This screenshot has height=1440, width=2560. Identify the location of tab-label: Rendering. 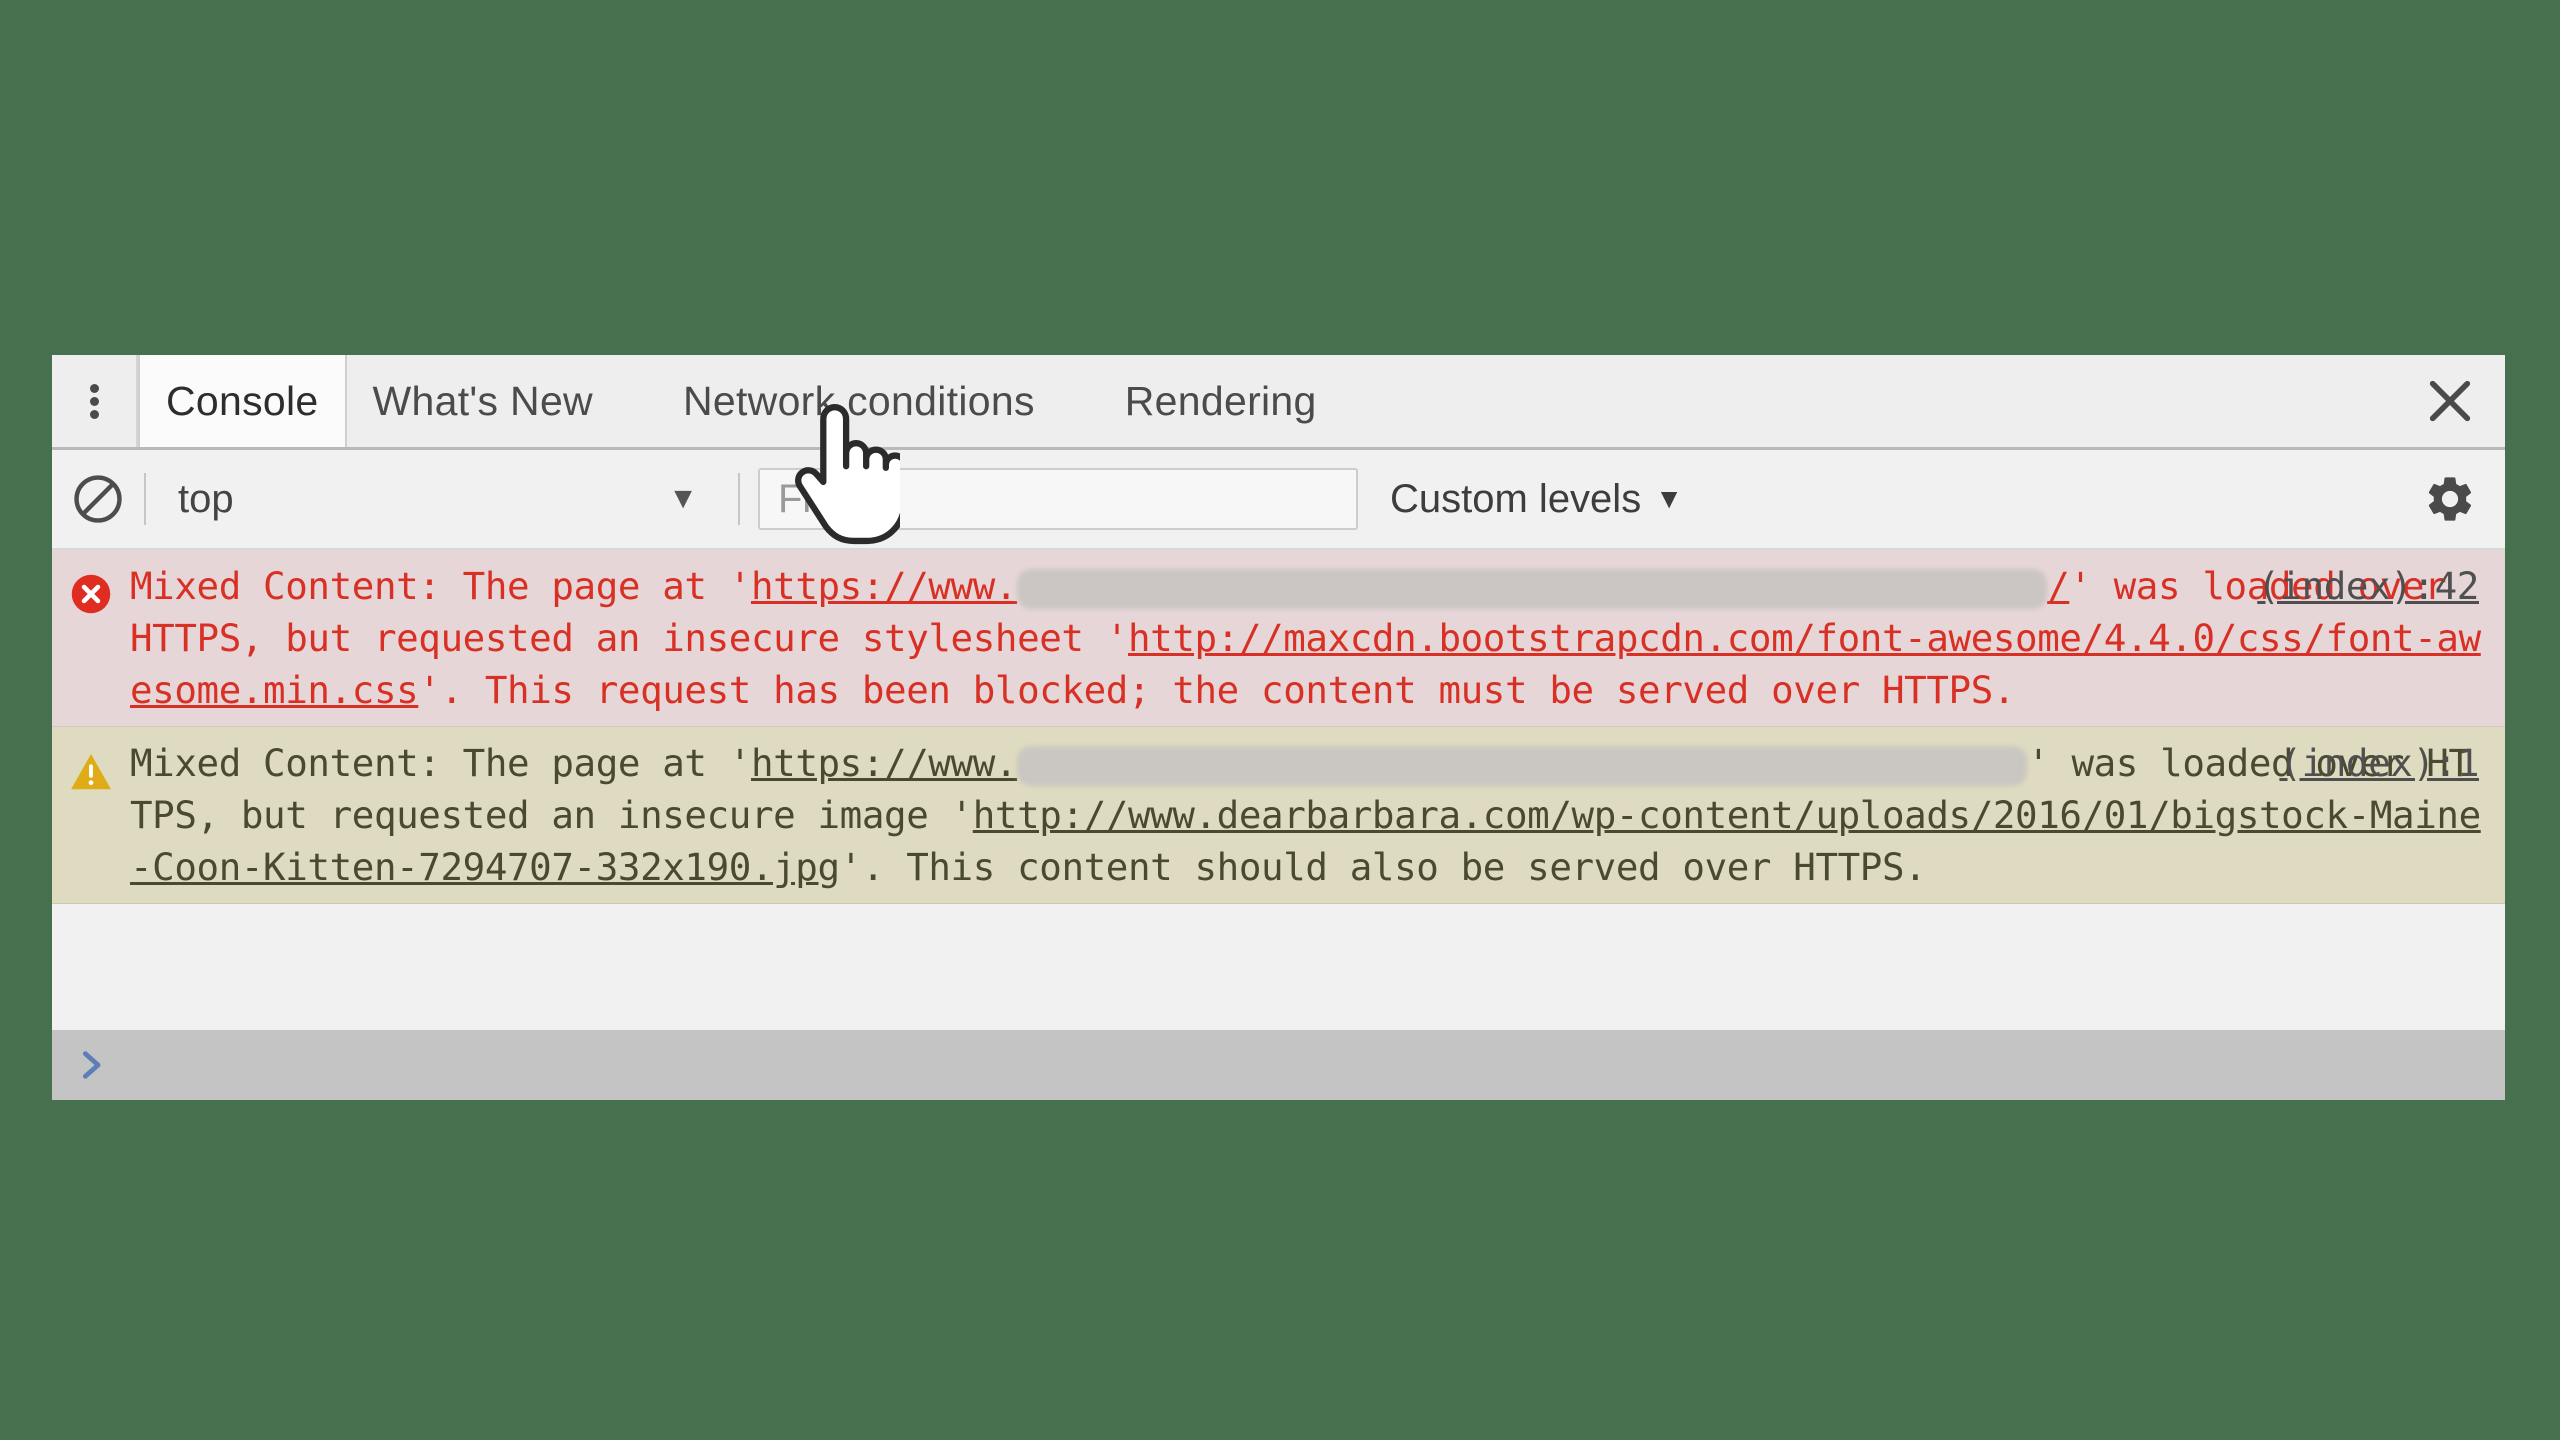
(1220, 400).